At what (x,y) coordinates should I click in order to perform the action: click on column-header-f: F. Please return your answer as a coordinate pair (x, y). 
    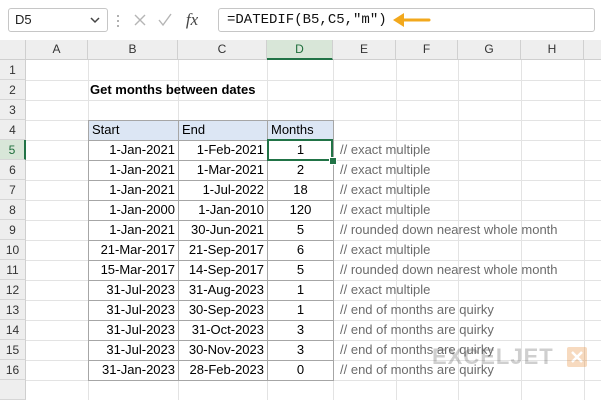
    Looking at the image, I should click on (427, 50).